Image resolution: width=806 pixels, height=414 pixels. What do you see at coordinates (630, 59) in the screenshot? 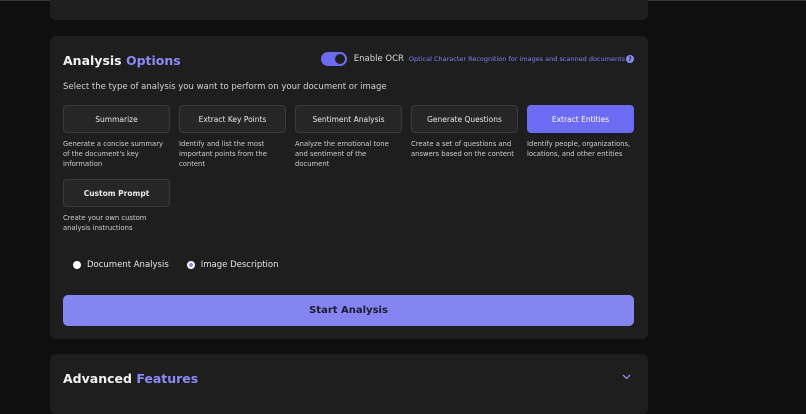
I see `help-icon: ?` at bounding box center [630, 59].